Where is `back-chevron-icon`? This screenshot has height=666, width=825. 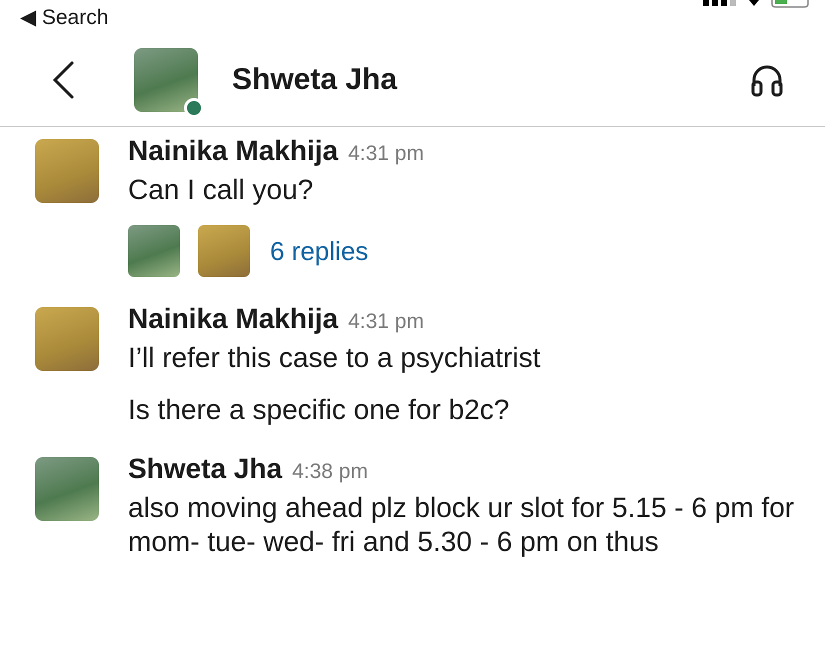 back-chevron-icon is located at coordinates (63, 80).